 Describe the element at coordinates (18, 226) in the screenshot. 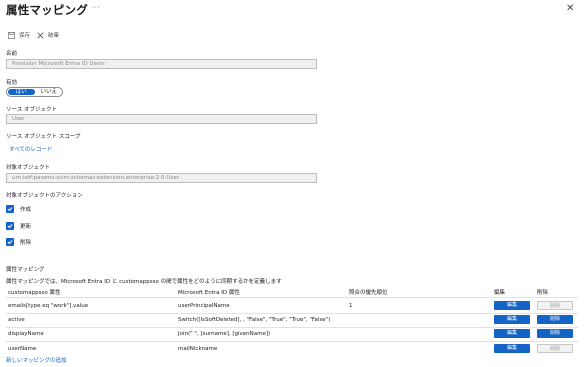

I see `action-update-row: 更新` at that location.